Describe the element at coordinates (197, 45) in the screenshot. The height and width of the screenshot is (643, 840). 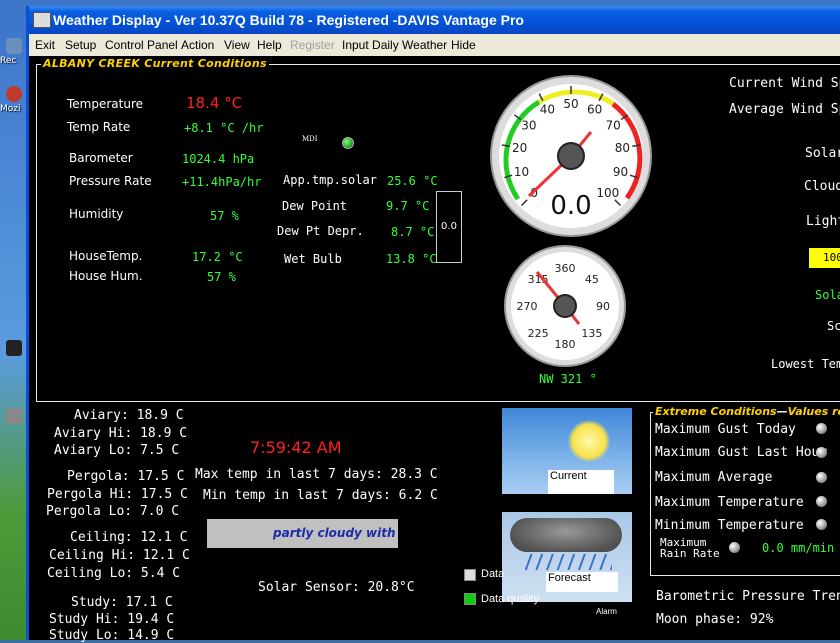
I see `menu-action: Action` at that location.